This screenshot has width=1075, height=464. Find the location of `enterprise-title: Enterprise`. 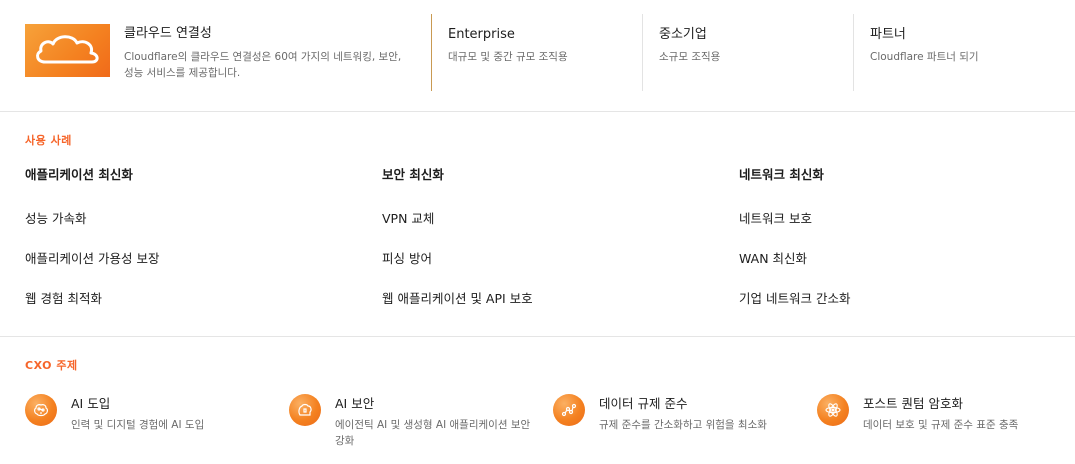

enterprise-title: Enterprise is located at coordinates (481, 34).